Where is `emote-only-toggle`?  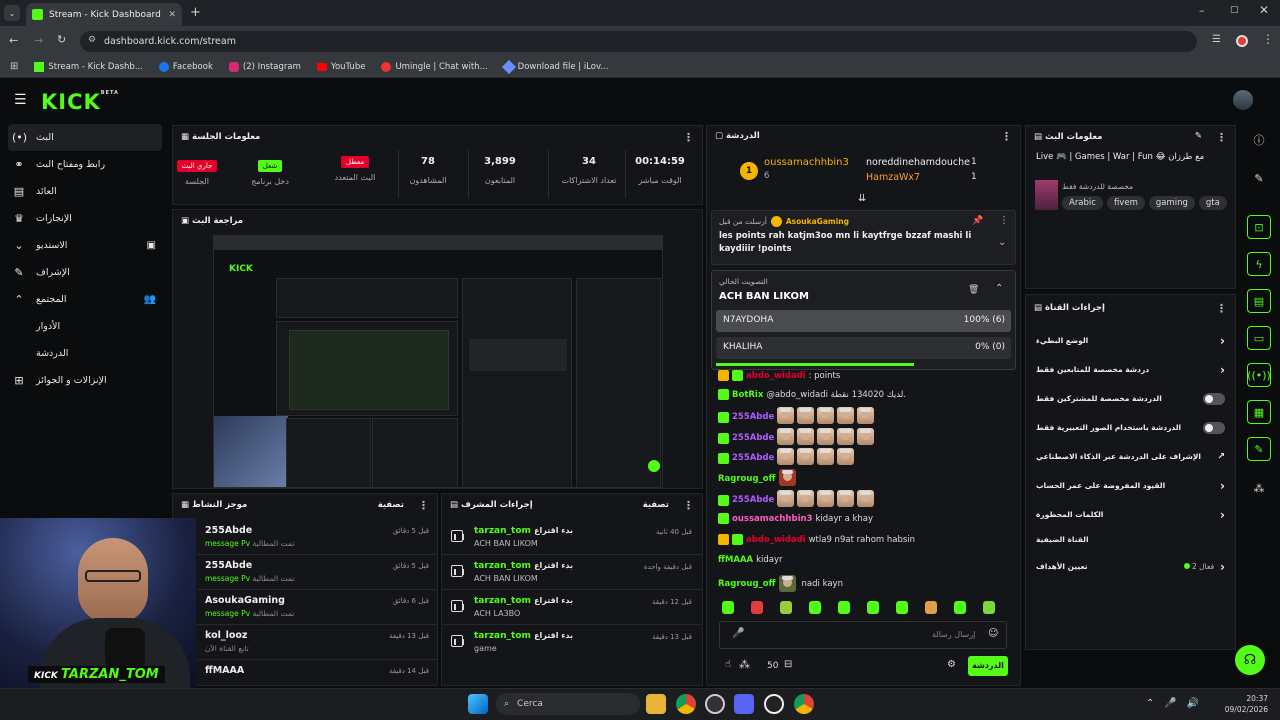 emote-only-toggle is located at coordinates (1214, 427).